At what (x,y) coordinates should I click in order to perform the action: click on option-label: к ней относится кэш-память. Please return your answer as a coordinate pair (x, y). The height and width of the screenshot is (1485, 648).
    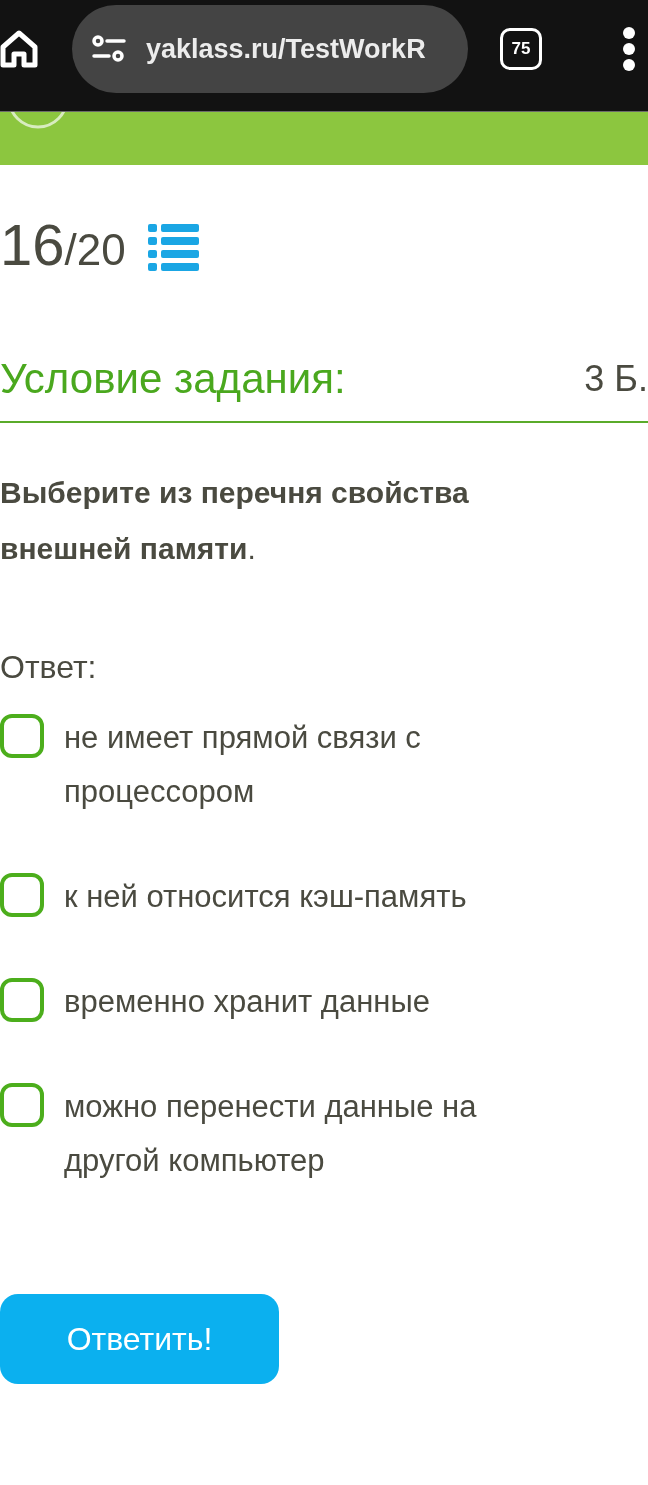
    Looking at the image, I should click on (265, 897).